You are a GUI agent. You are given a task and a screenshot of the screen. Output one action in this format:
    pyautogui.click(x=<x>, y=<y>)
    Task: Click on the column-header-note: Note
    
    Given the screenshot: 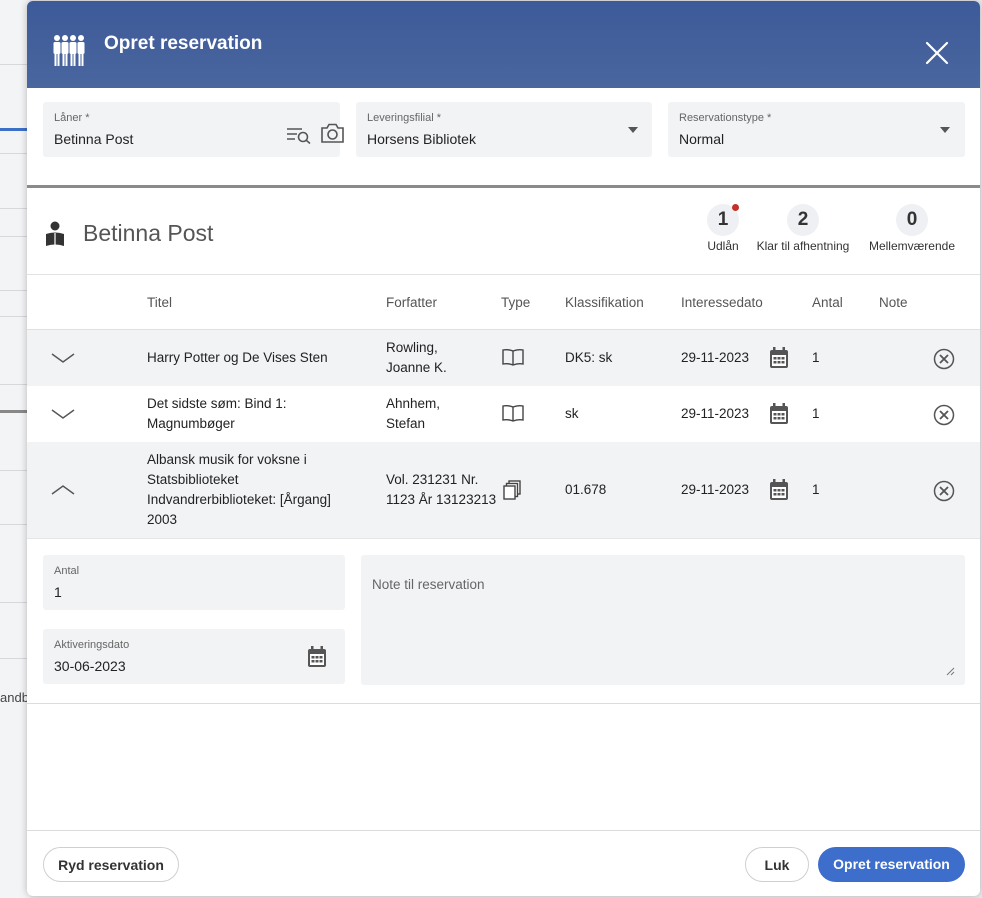 What is the action you would take?
    pyautogui.click(x=893, y=302)
    